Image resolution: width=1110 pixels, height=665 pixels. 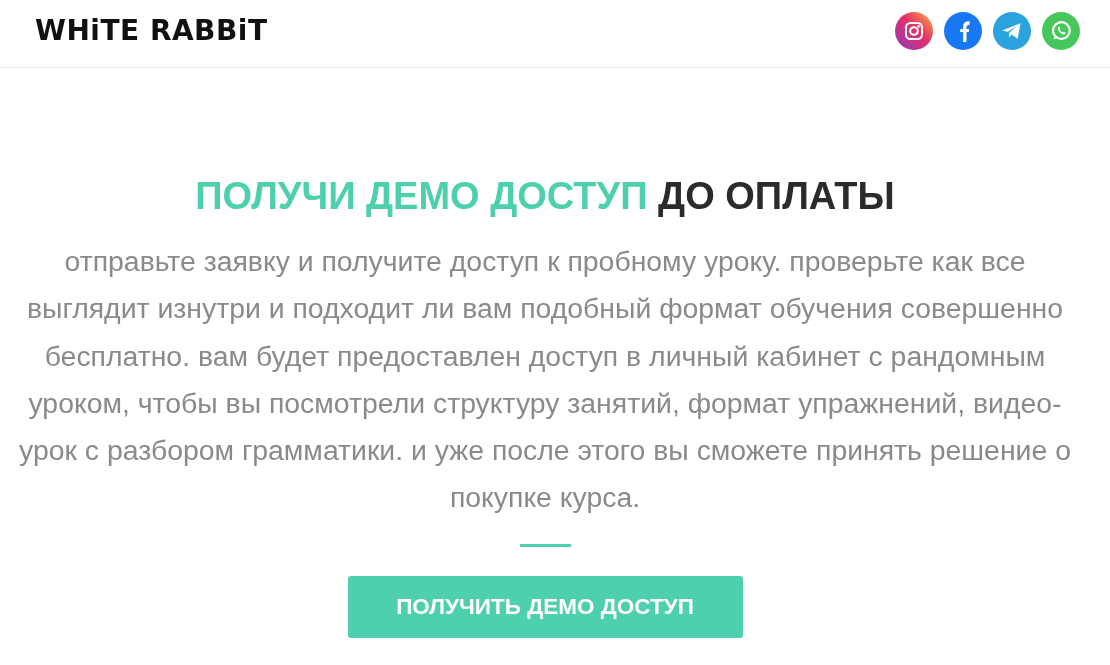 I want to click on logo: WHiTE RABBiT, so click(x=151, y=33).